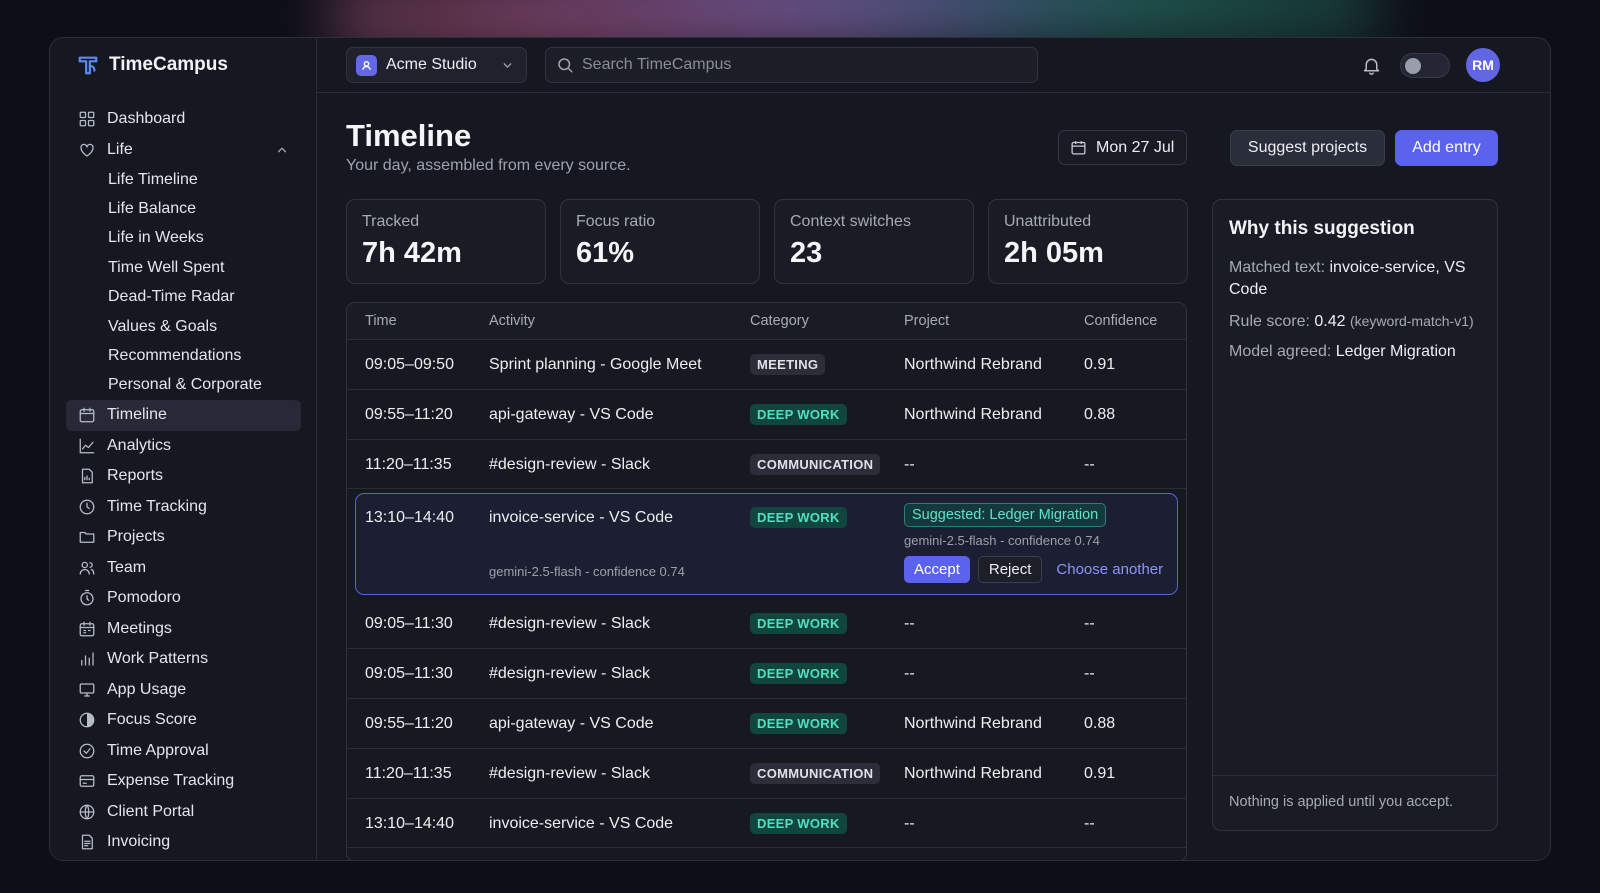 Image resolution: width=1600 pixels, height=893 pixels. I want to click on row-confidence: --, so click(1089, 674).